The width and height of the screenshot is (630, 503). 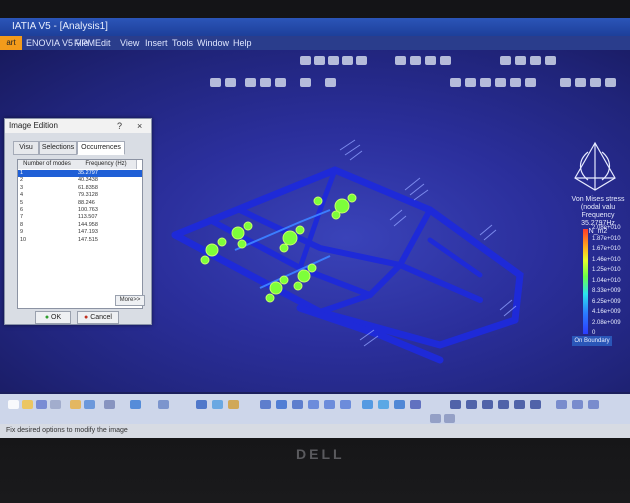 I want to click on fly-icon, so click(x=265, y=404).